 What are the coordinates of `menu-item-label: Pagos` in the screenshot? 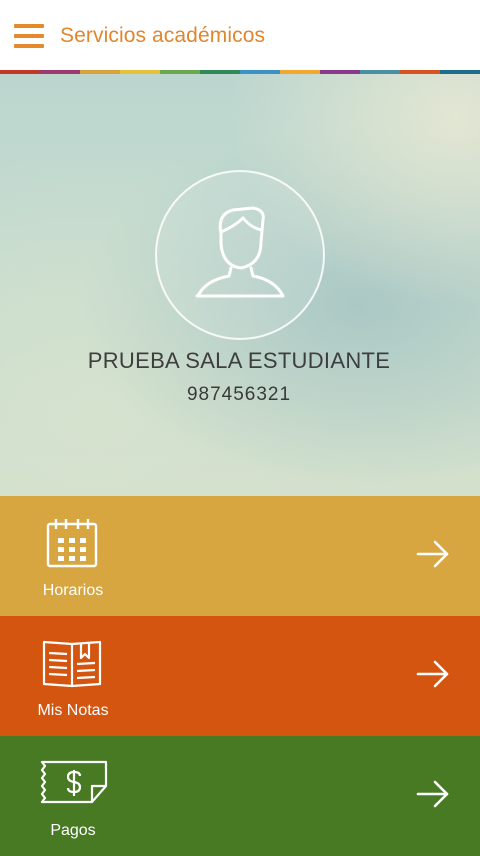 It's located at (73, 830).